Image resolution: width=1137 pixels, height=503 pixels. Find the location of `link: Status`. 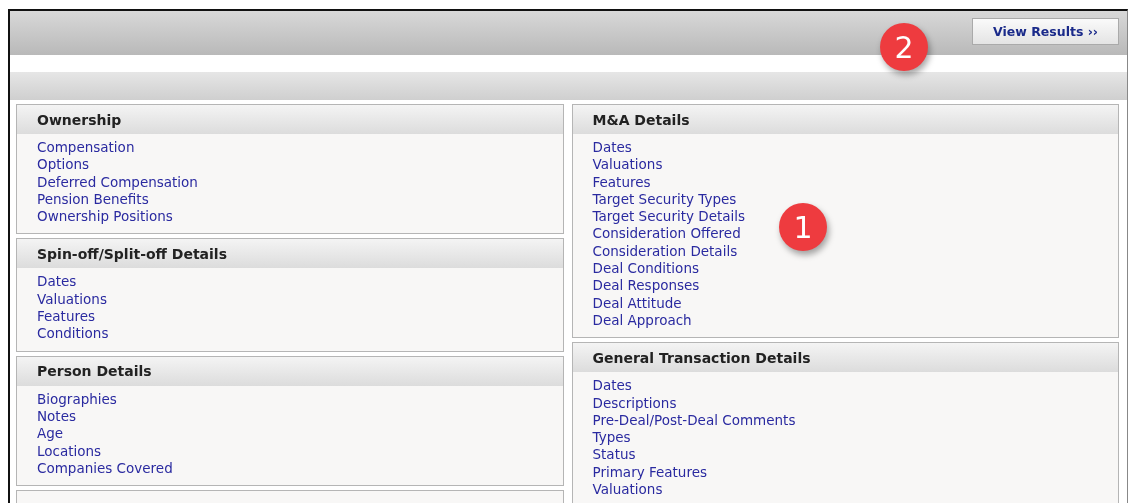

link: Status is located at coordinates (614, 455).